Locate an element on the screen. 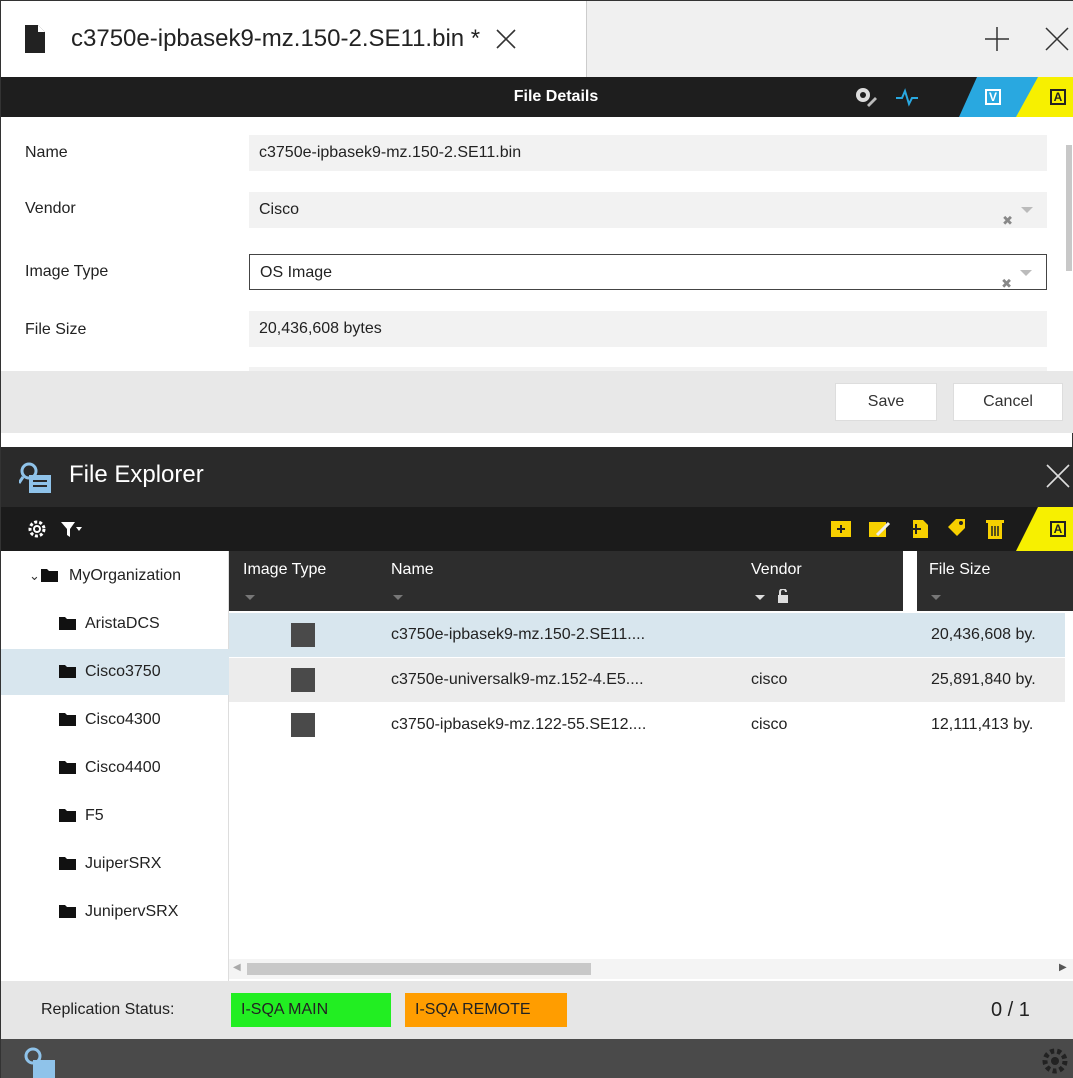 Image resolution: width=1073 pixels, height=1078 pixels. cancel-button: Cancel is located at coordinates (1008, 402).